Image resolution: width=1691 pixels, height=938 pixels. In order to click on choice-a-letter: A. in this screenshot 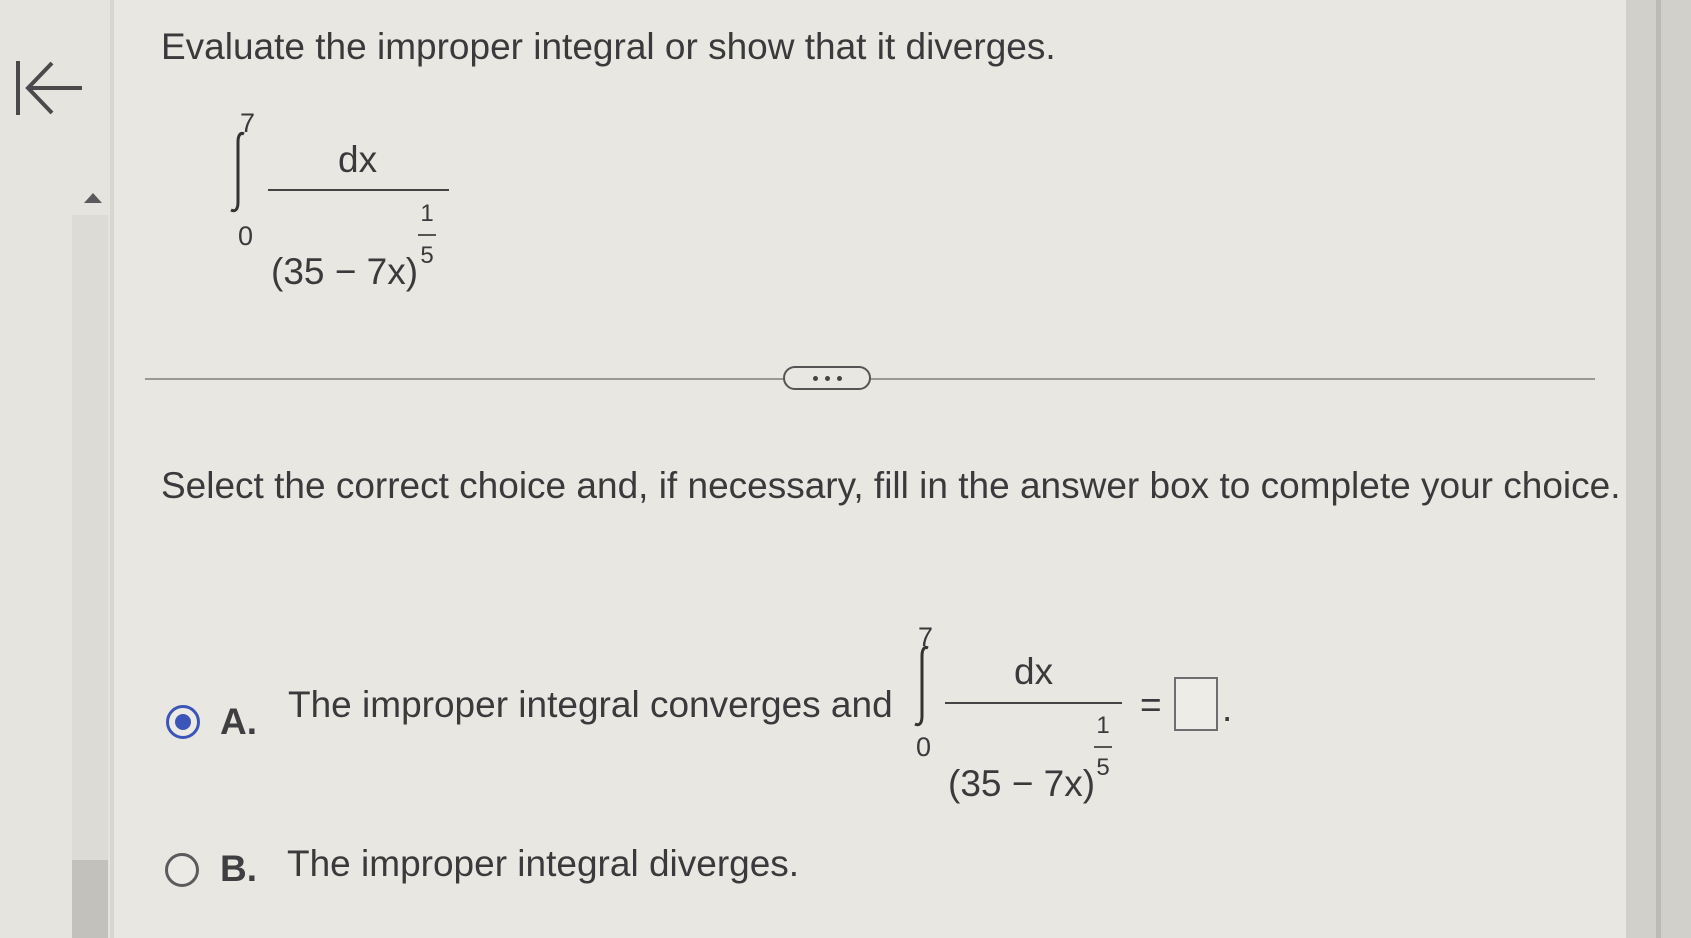, I will do `click(238, 722)`.